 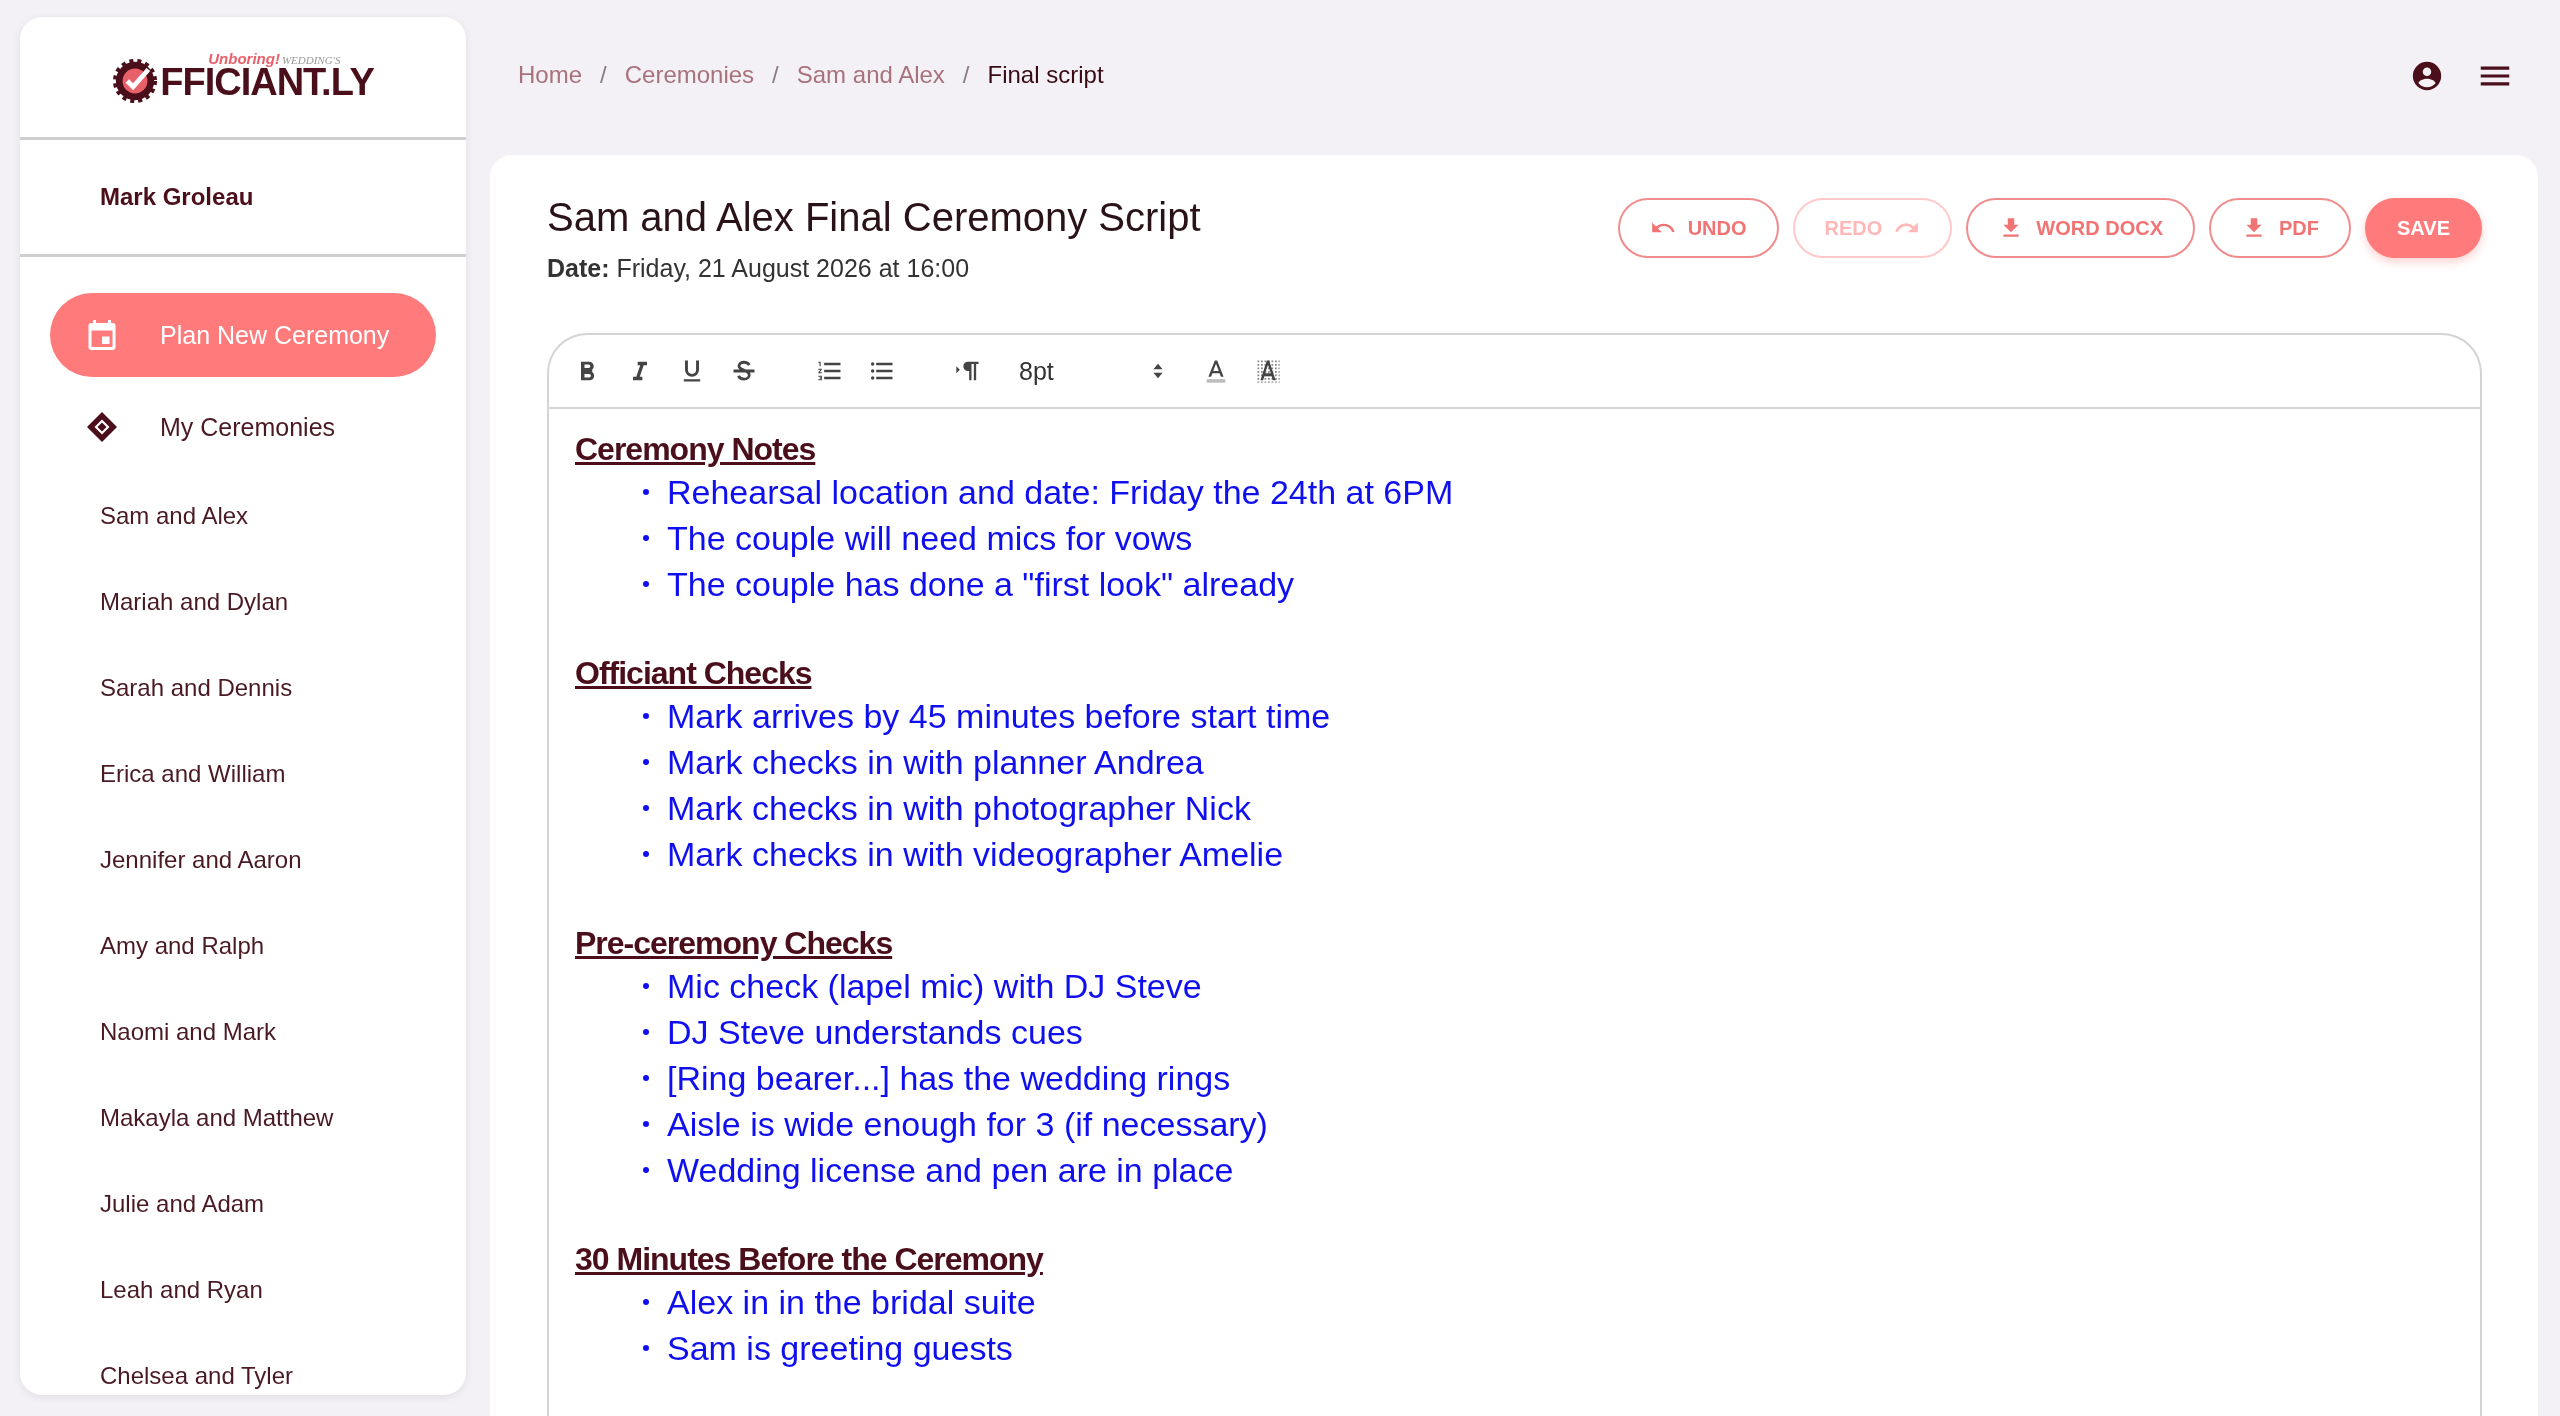 I want to click on ceremony-link: Erica and William, so click(x=283, y=774).